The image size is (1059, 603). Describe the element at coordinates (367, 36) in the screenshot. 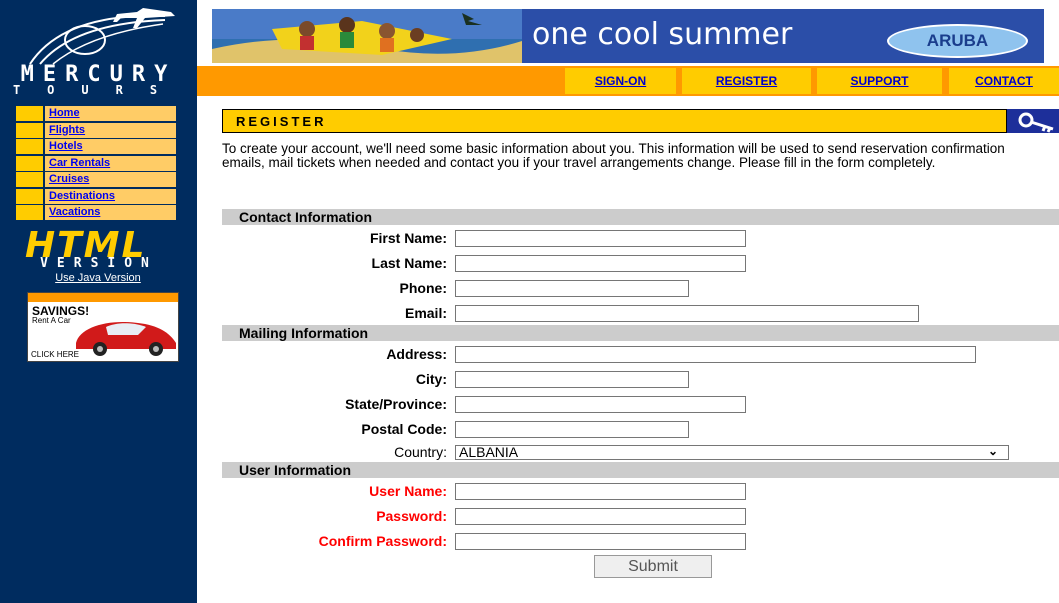

I see `beach-photo-image` at that location.